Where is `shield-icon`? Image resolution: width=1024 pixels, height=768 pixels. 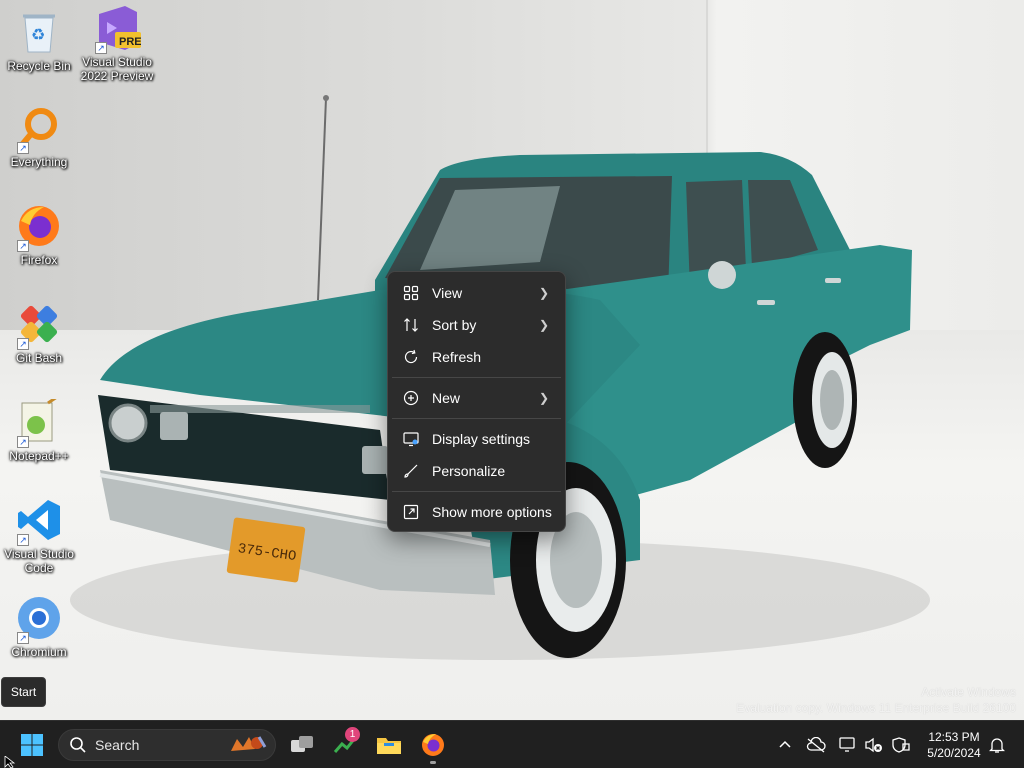
shield-icon is located at coordinates (901, 745).